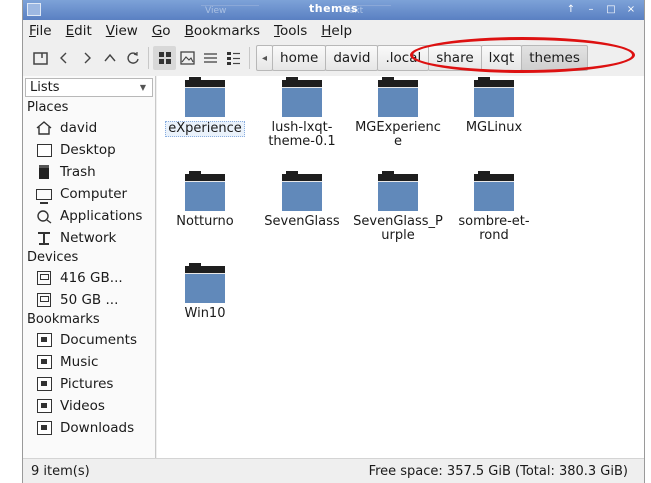 Image resolution: width=651 pixels, height=483 pixels. I want to click on sidebar-item-applications: Applications, so click(89, 216).